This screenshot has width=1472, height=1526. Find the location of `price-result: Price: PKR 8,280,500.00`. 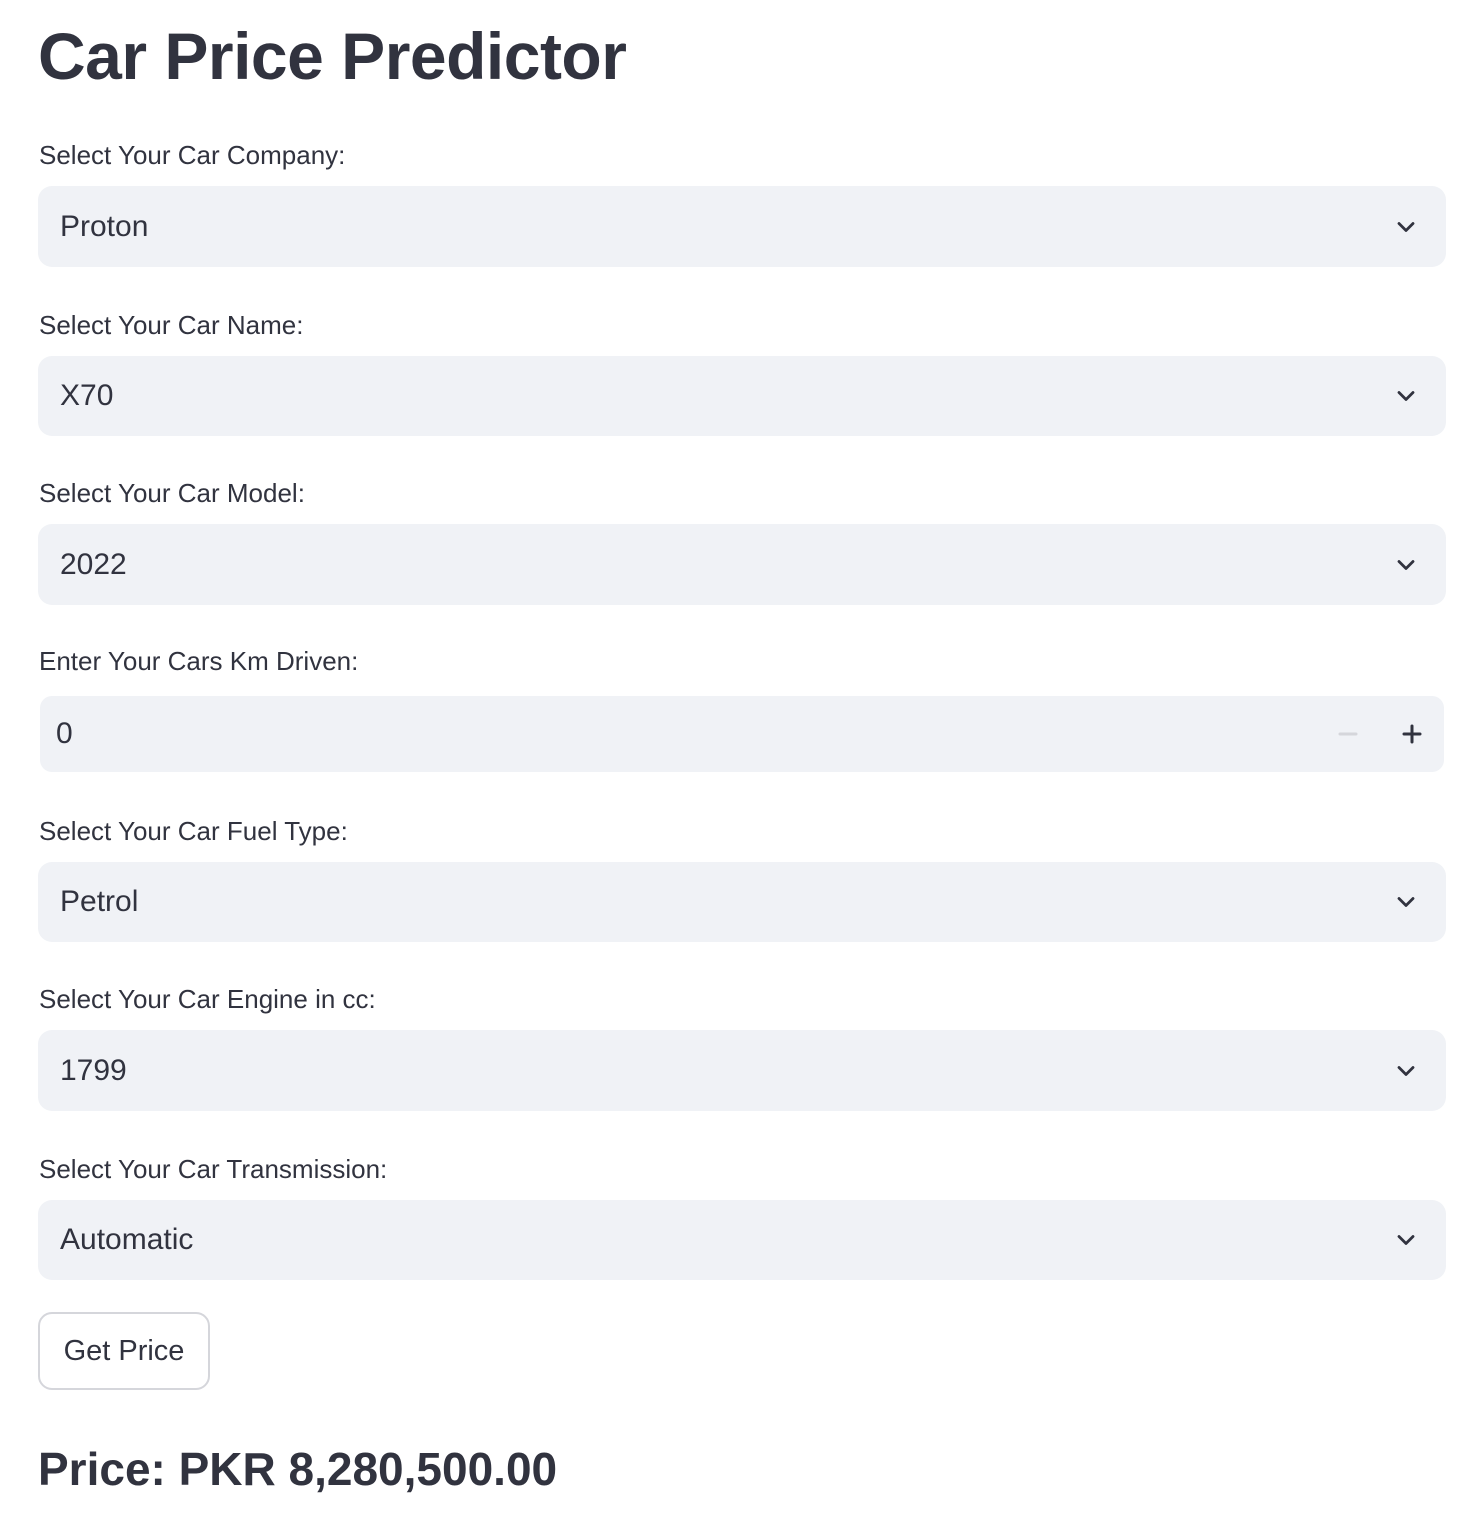

price-result: Price: PKR 8,280,500.00 is located at coordinates (298, 1469).